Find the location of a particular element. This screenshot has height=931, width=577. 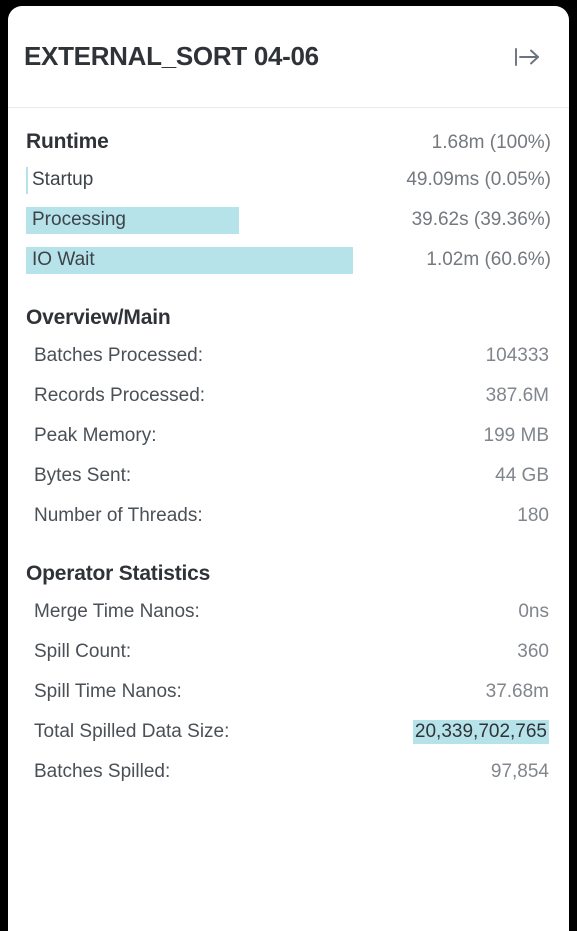

operator-statistics-section-title: Operator Statistics is located at coordinates (118, 573).